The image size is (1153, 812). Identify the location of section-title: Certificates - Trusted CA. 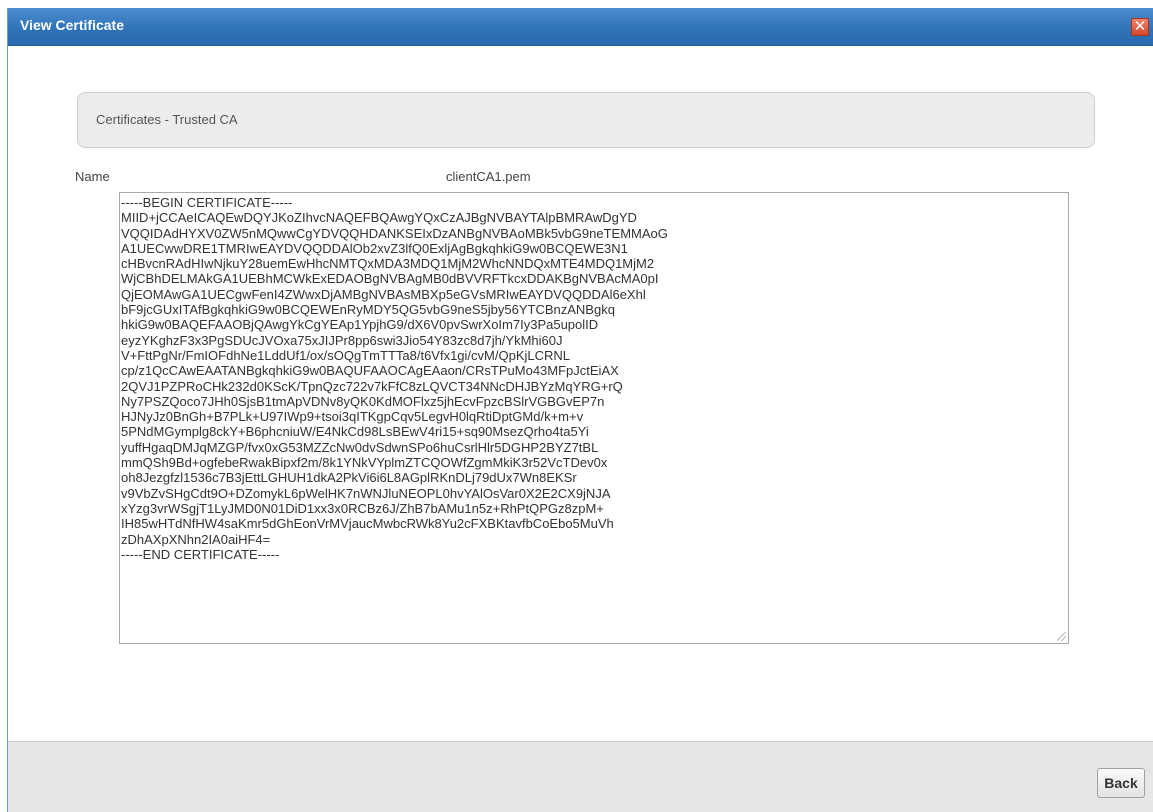
(167, 119).